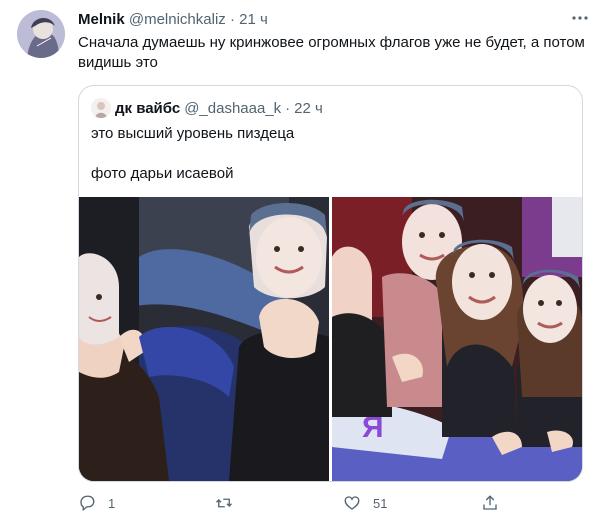  I want to click on reply-count: 1, so click(112, 503).